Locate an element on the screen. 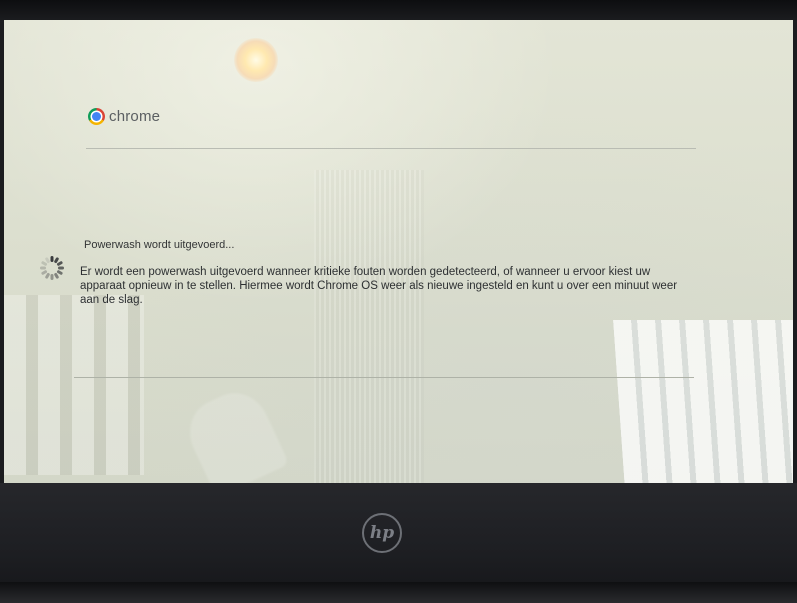 The height and width of the screenshot is (603, 797). chrome-brand: chrome is located at coordinates (124, 116).